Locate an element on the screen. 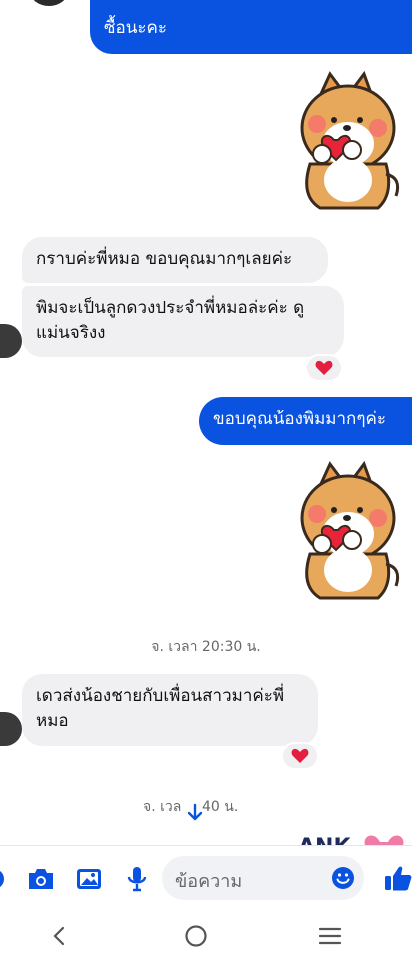 The image size is (412, 960). more-button is located at coordinates (5, 879).